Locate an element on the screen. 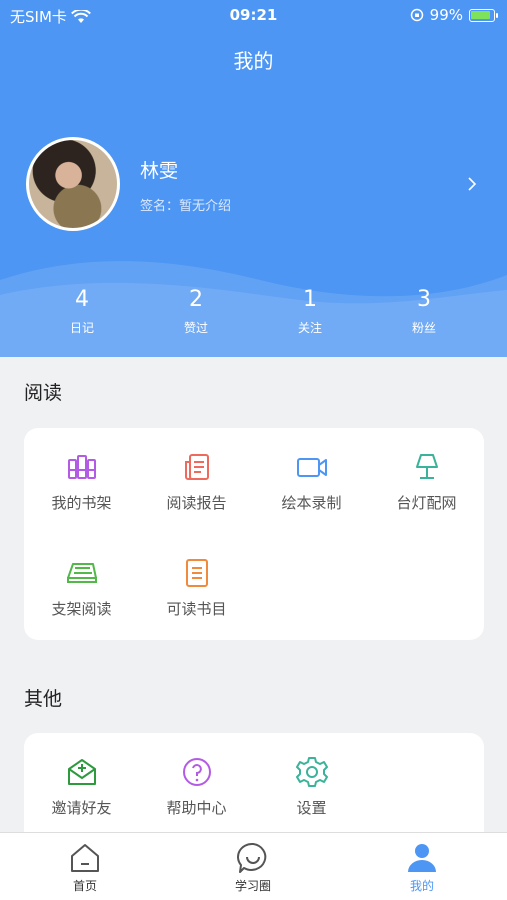 The height and width of the screenshot is (900, 507). gear-icon is located at coordinates (311, 772).